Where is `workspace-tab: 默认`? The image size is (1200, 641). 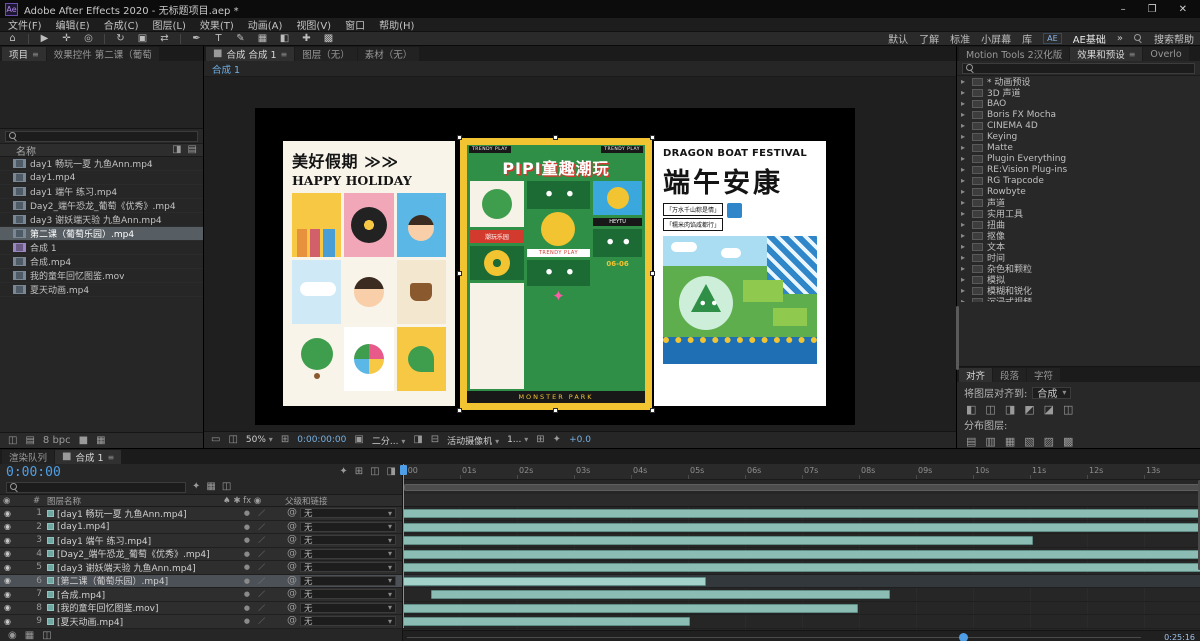
workspace-tab: 默认 is located at coordinates (898, 38).